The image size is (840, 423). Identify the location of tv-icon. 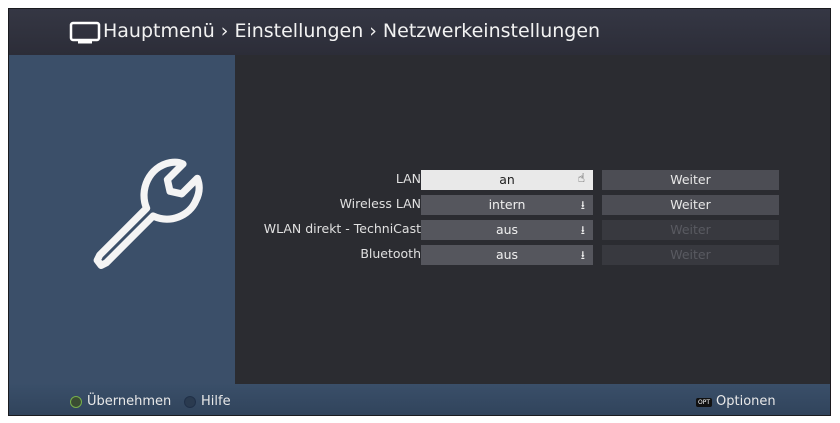
(85, 32).